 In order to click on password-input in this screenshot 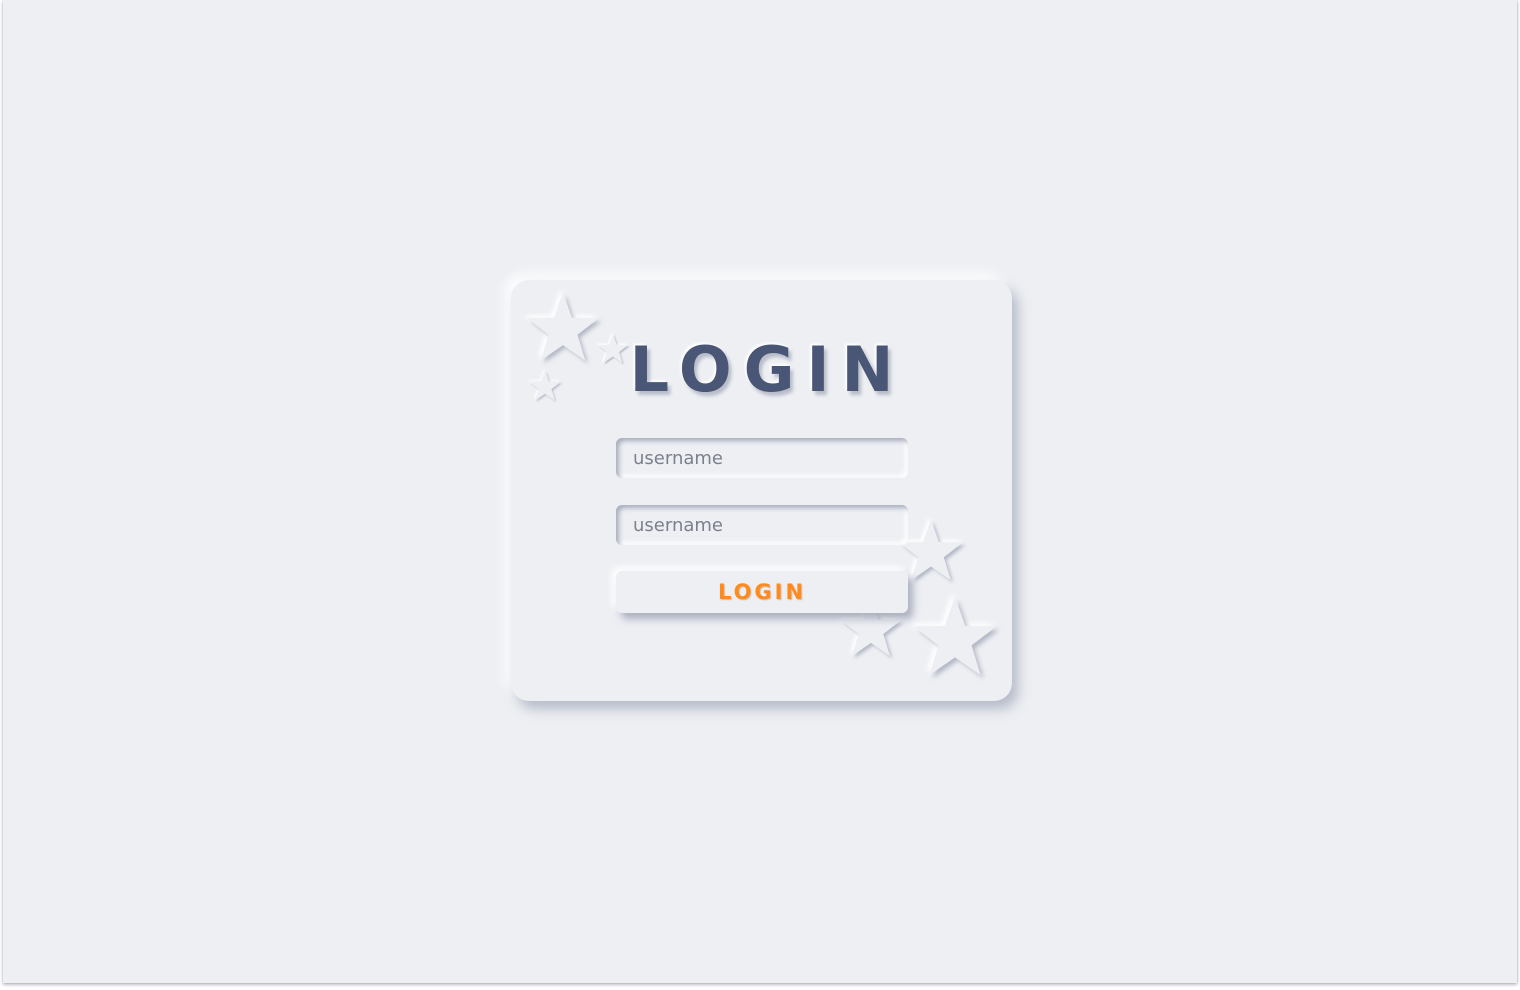, I will do `click(762, 525)`.